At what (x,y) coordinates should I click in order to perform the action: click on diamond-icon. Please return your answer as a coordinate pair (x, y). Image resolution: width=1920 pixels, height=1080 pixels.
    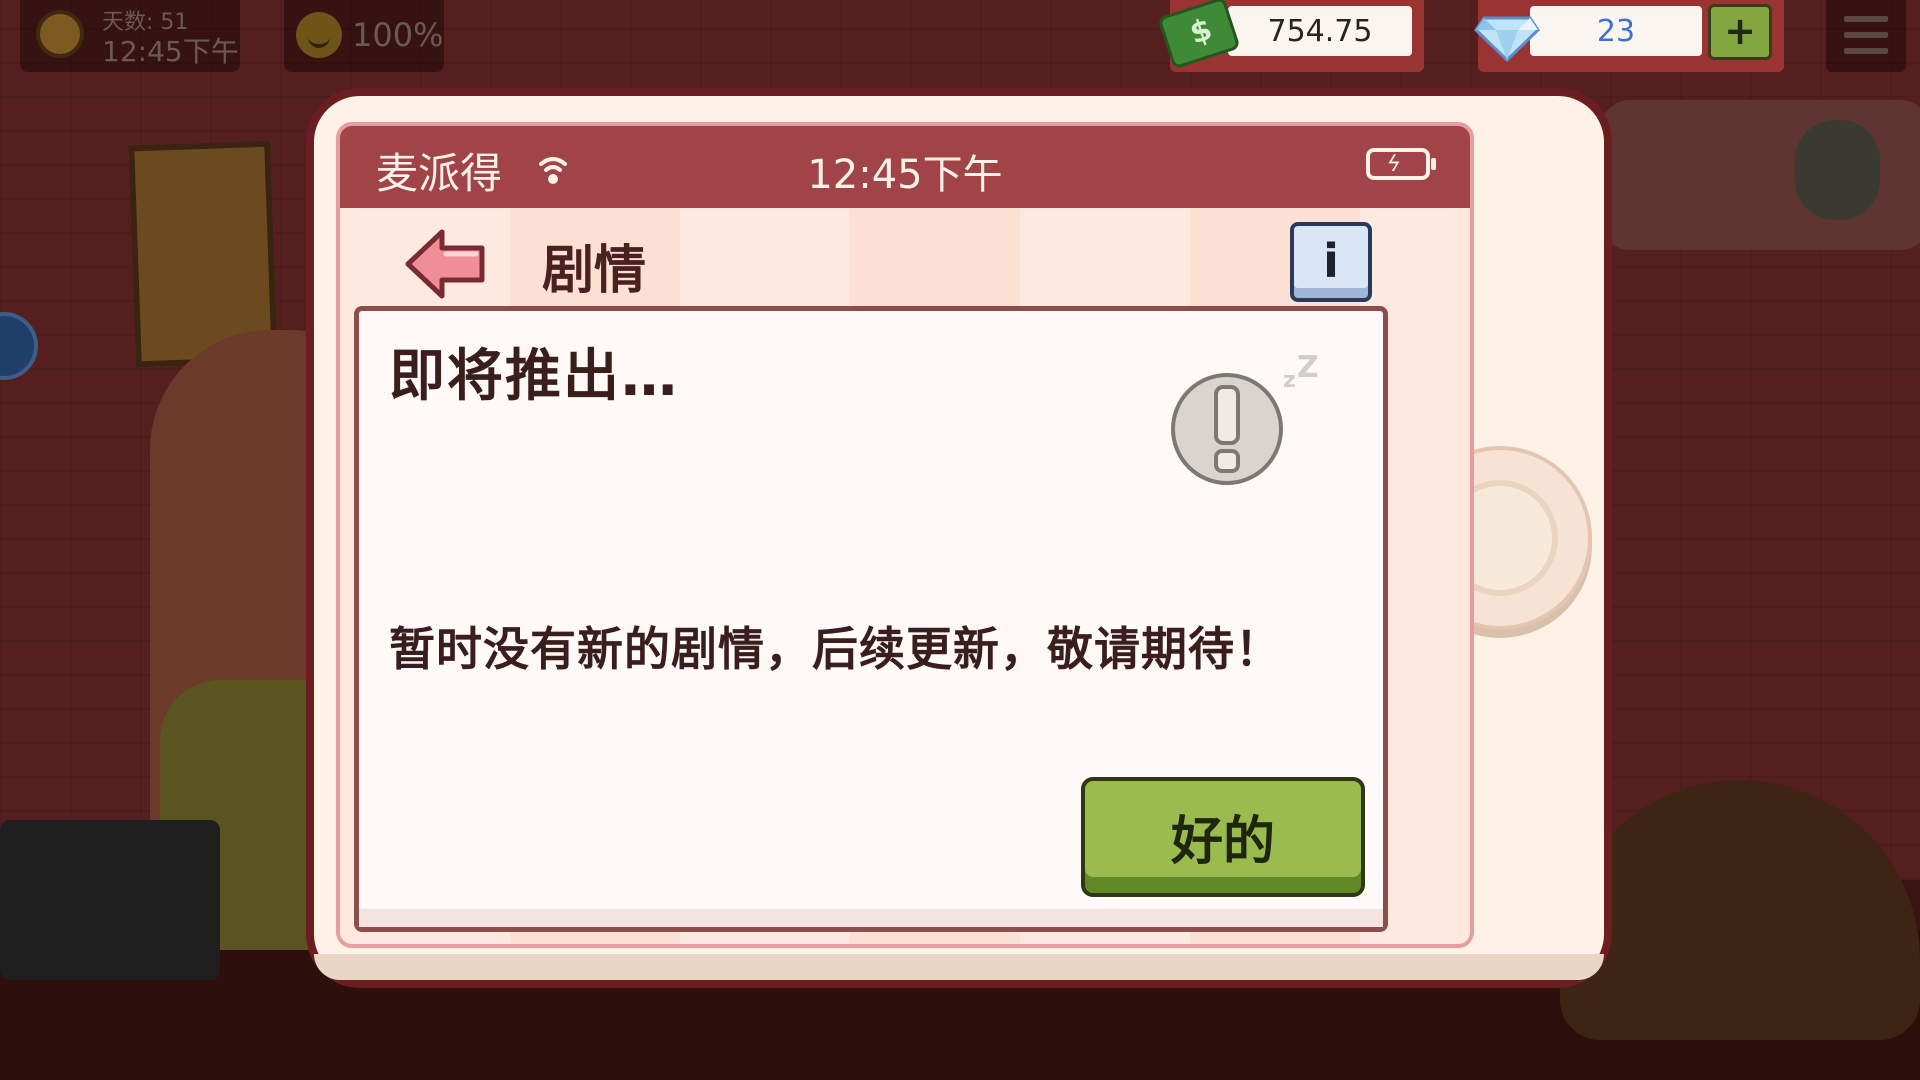
    Looking at the image, I should click on (1507, 39).